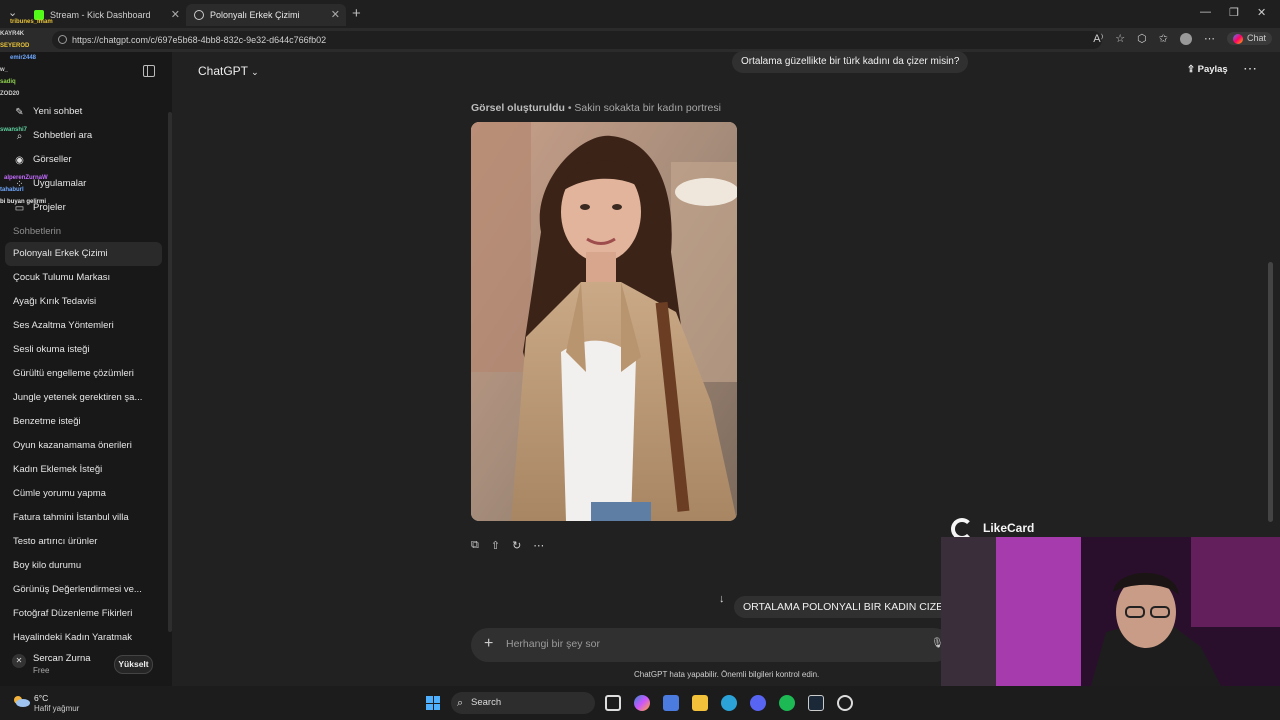 Image resolution: width=1280 pixels, height=720 pixels. Describe the element at coordinates (8, 82) in the screenshot. I see `stream-chat-user: sadiq` at that location.